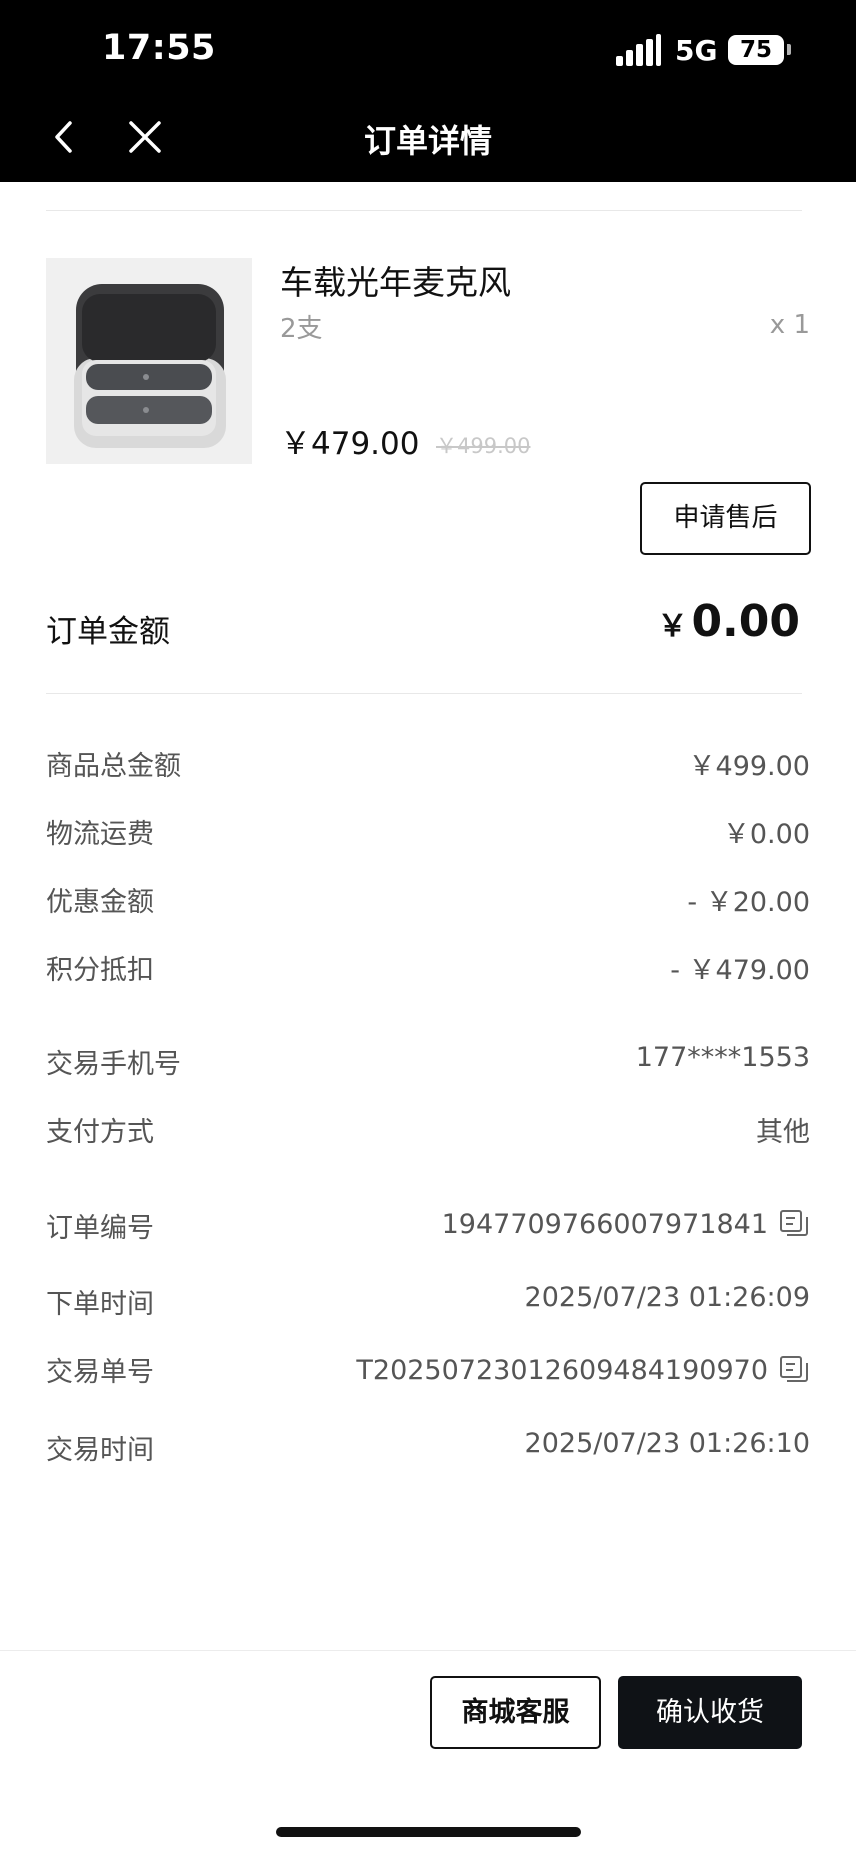 The image size is (856, 1852). Describe the element at coordinates (428, 46) in the screenshot. I see `status-bar: 17:55 5G 75` at that location.